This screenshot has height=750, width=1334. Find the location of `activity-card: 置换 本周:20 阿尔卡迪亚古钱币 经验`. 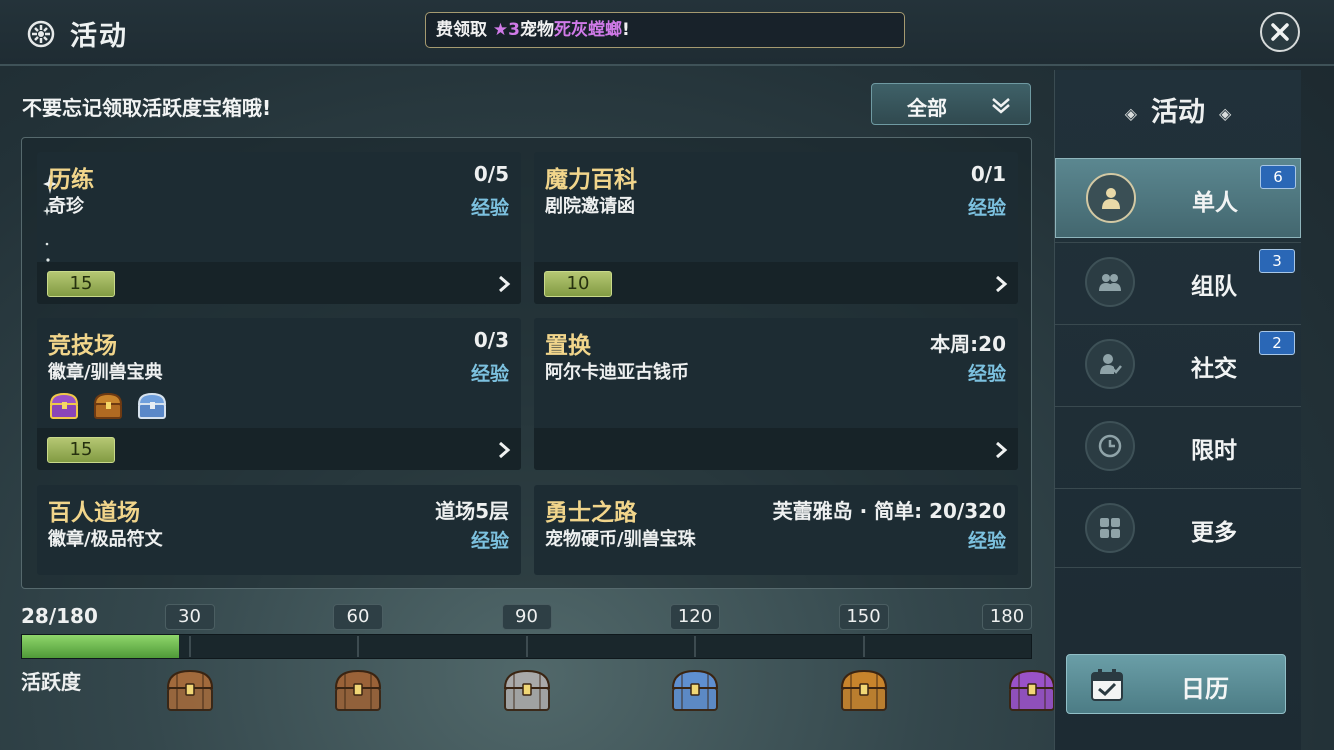

activity-card: 置换 本周:20 阿尔卡迪亚古钱币 经验 is located at coordinates (776, 394).